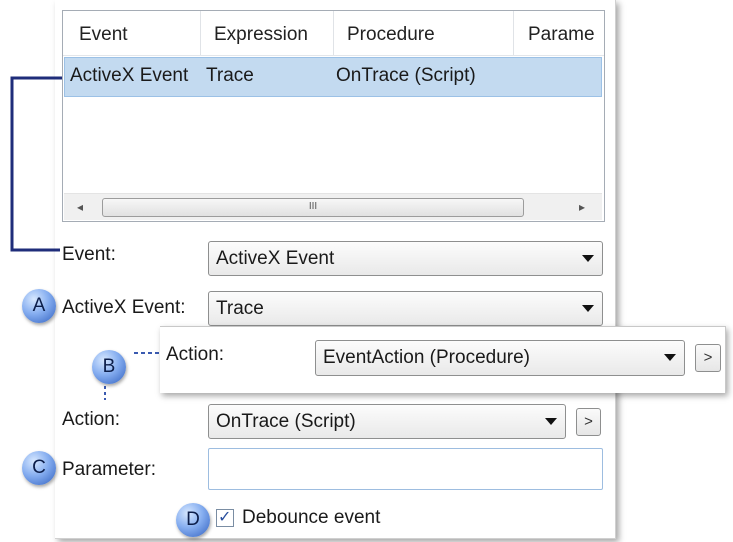 The height and width of the screenshot is (542, 733). What do you see at coordinates (80, 207) in the screenshot?
I see `scroll-left-icon: ◂` at bounding box center [80, 207].